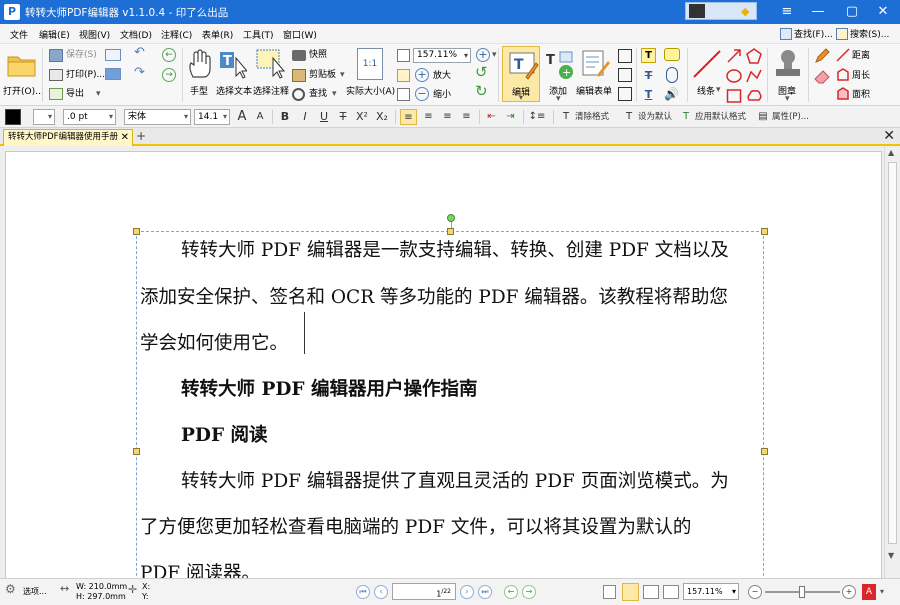 This screenshot has height=605, width=900. I want to click on back-icon: ←, so click(169, 55).